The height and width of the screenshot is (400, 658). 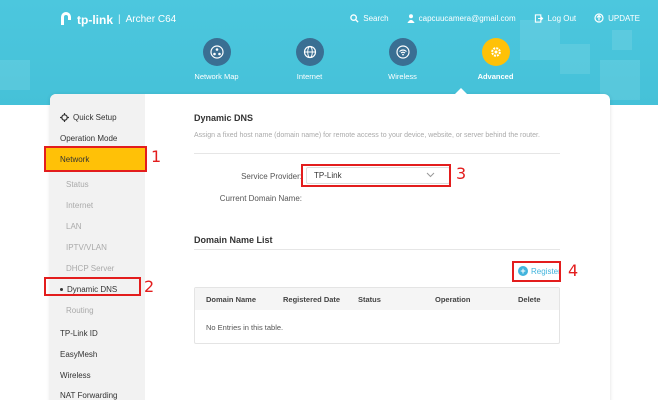 I want to click on tab-network-map: Network Map, so click(x=216, y=59).